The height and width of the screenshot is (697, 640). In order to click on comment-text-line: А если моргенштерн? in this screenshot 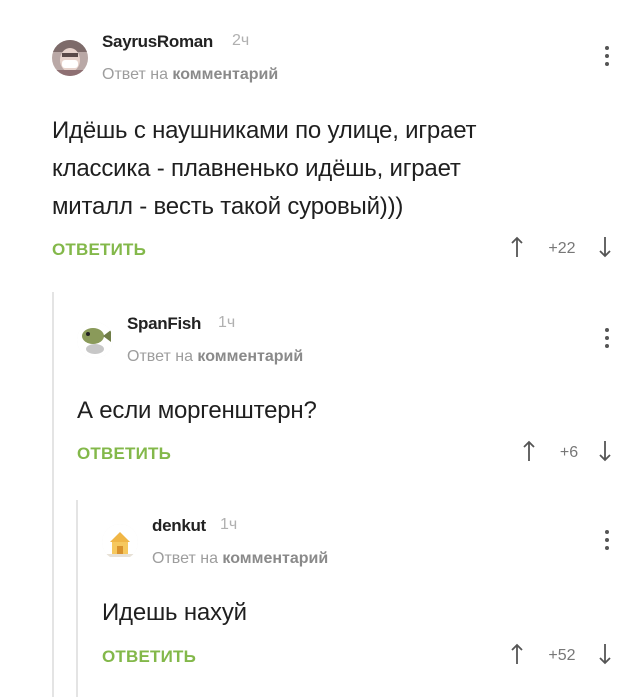, I will do `click(197, 410)`.